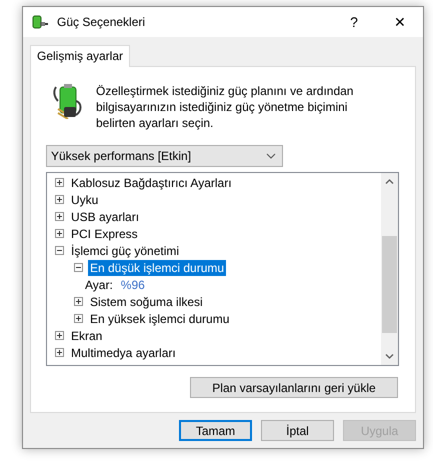  I want to click on tab: Gelişmiş ayarlar, so click(80, 56).